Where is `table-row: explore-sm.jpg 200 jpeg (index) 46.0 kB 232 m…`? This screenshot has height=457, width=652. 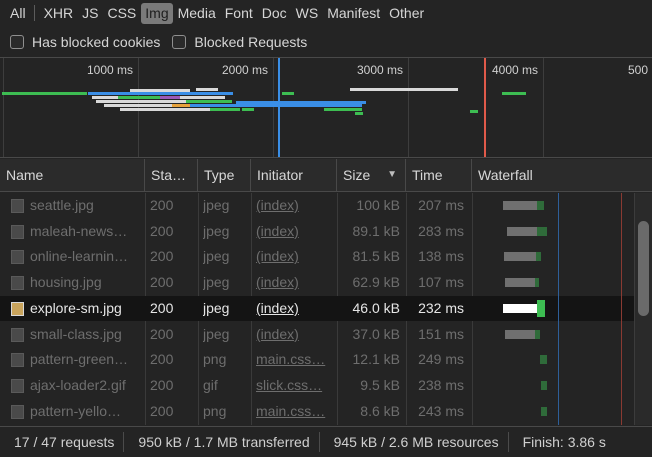 table-row: explore-sm.jpg 200 jpeg (index) 46.0 kB 232 m… is located at coordinates (317, 308).